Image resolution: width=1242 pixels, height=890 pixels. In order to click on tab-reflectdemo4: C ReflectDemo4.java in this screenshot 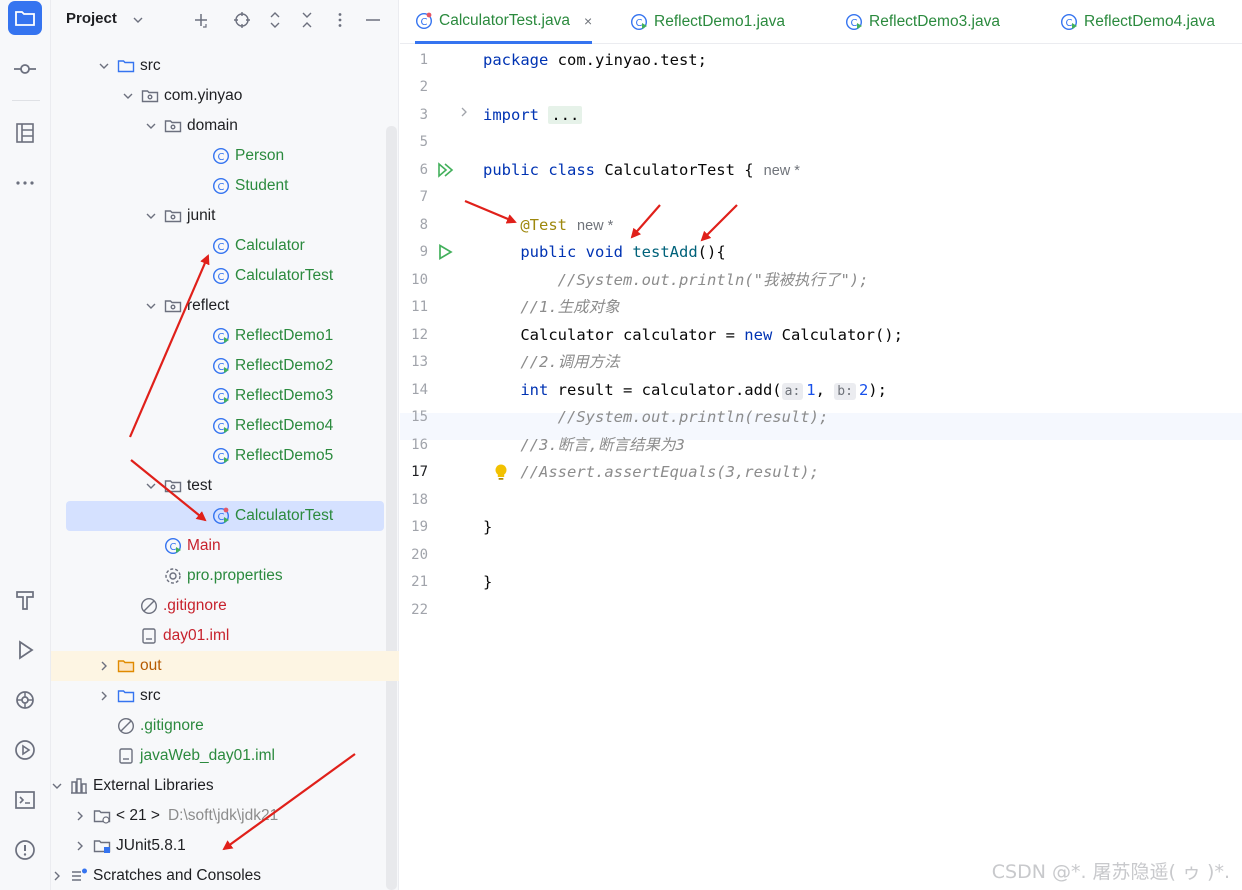, I will do `click(1137, 22)`.